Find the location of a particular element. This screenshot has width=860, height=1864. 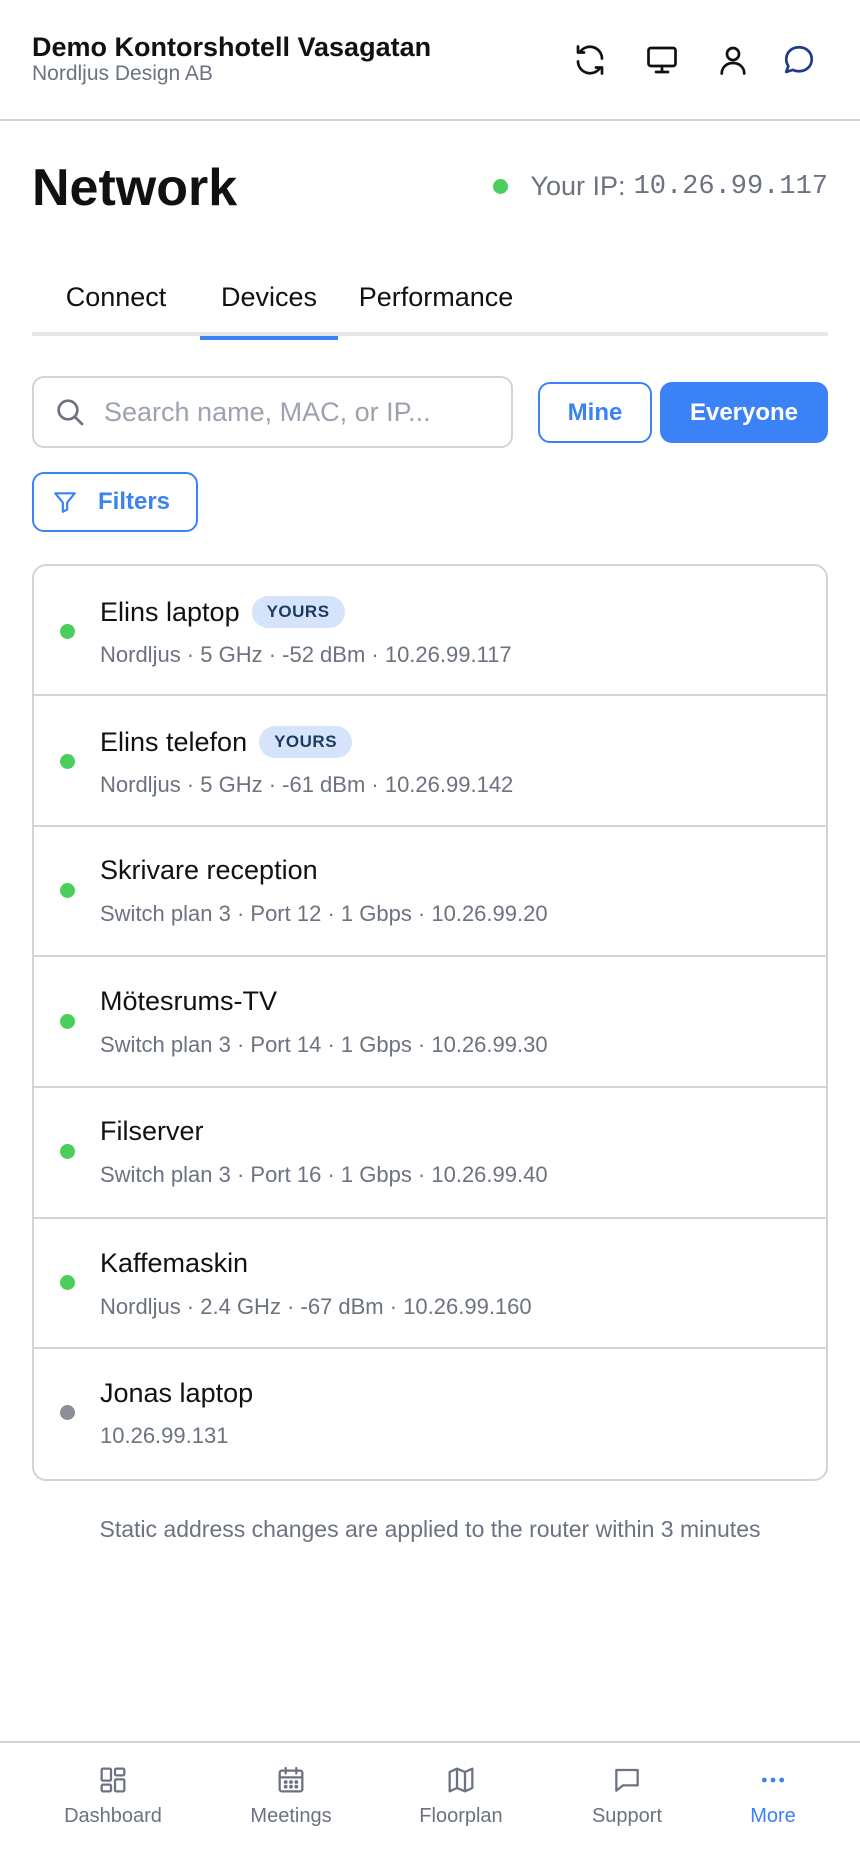

monitor-icon is located at coordinates (662, 60).